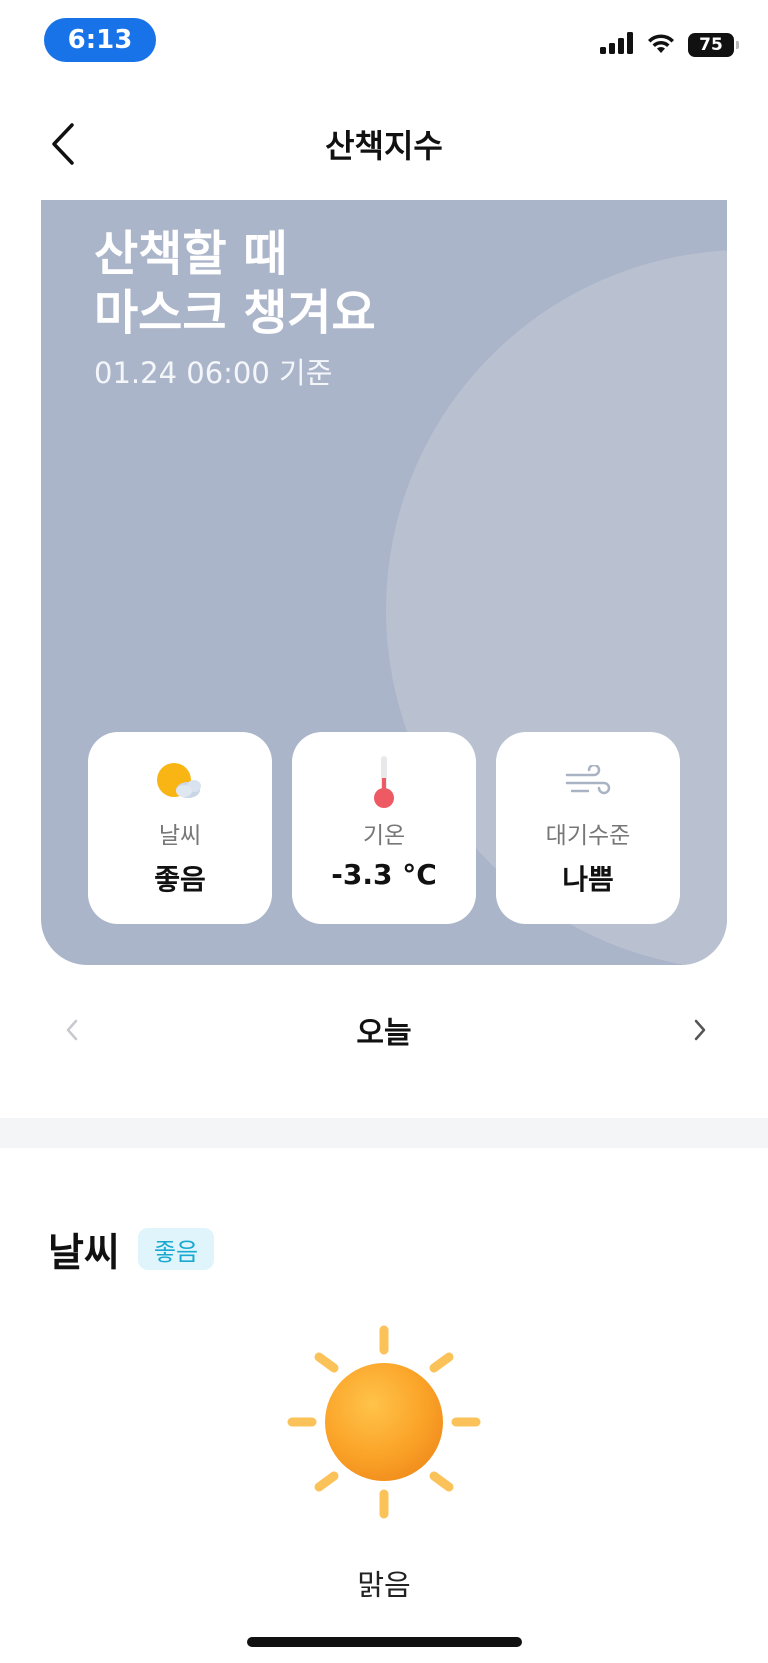 The height and width of the screenshot is (1663, 768). What do you see at coordinates (661, 45) in the screenshot?
I see `wifi-icon` at bounding box center [661, 45].